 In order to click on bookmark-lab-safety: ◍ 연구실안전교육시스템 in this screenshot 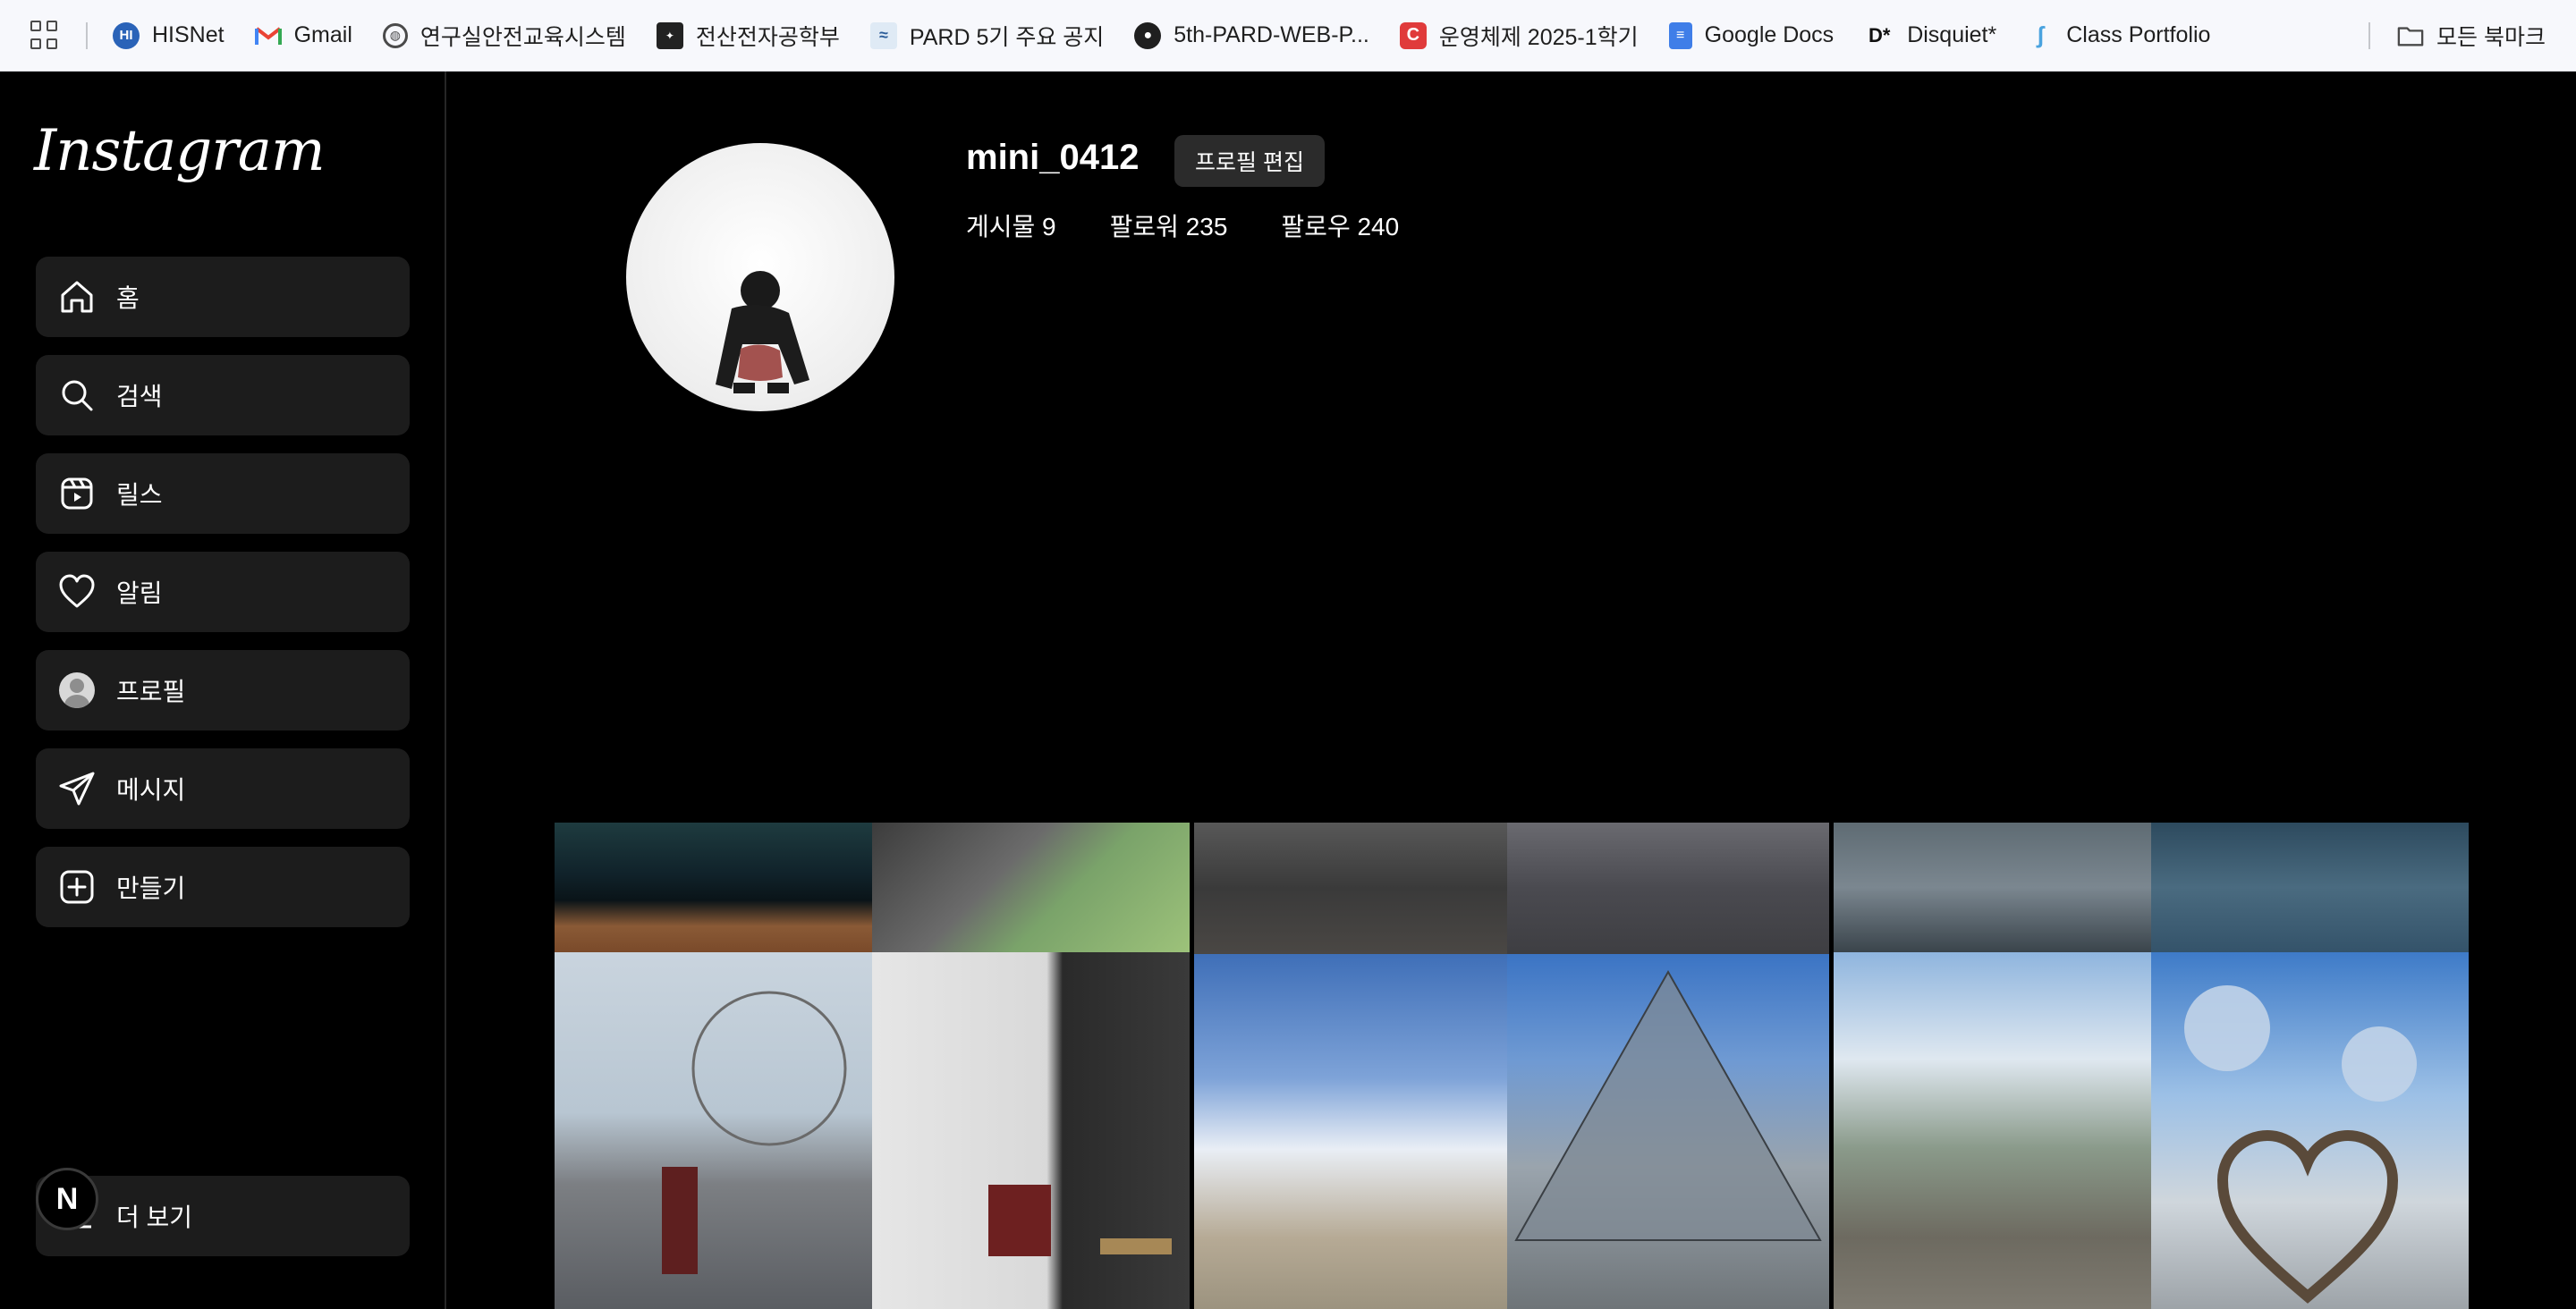, I will do `click(504, 36)`.